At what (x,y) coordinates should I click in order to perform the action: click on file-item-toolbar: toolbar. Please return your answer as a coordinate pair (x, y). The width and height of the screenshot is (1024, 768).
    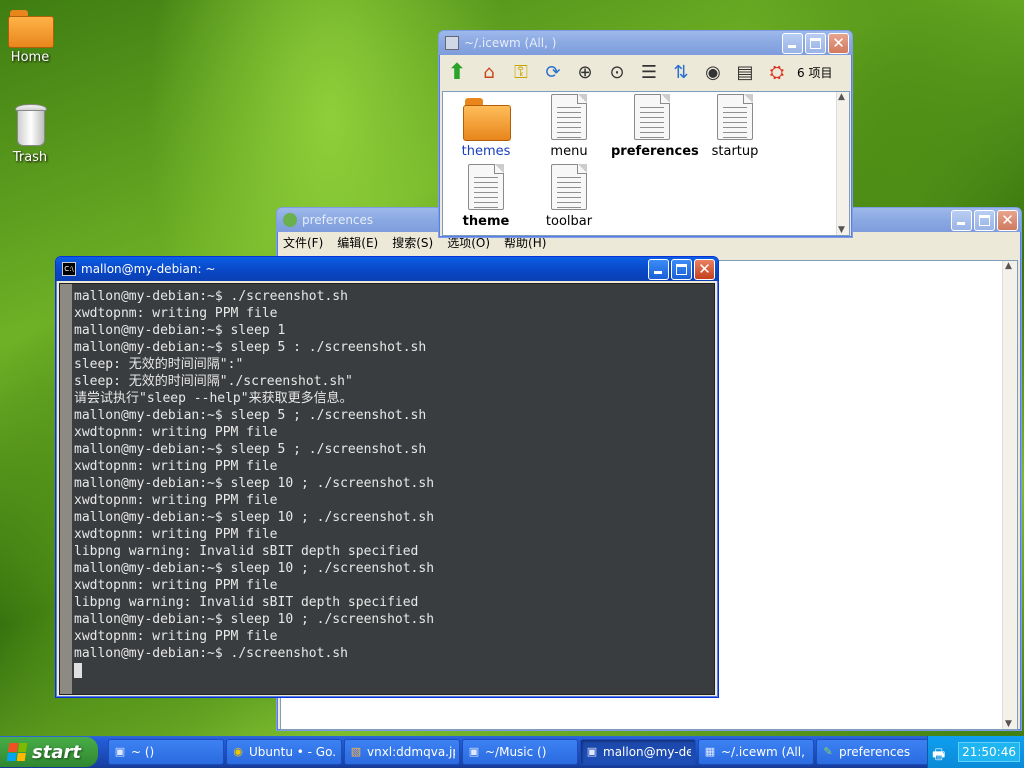
    Looking at the image, I should click on (569, 196).